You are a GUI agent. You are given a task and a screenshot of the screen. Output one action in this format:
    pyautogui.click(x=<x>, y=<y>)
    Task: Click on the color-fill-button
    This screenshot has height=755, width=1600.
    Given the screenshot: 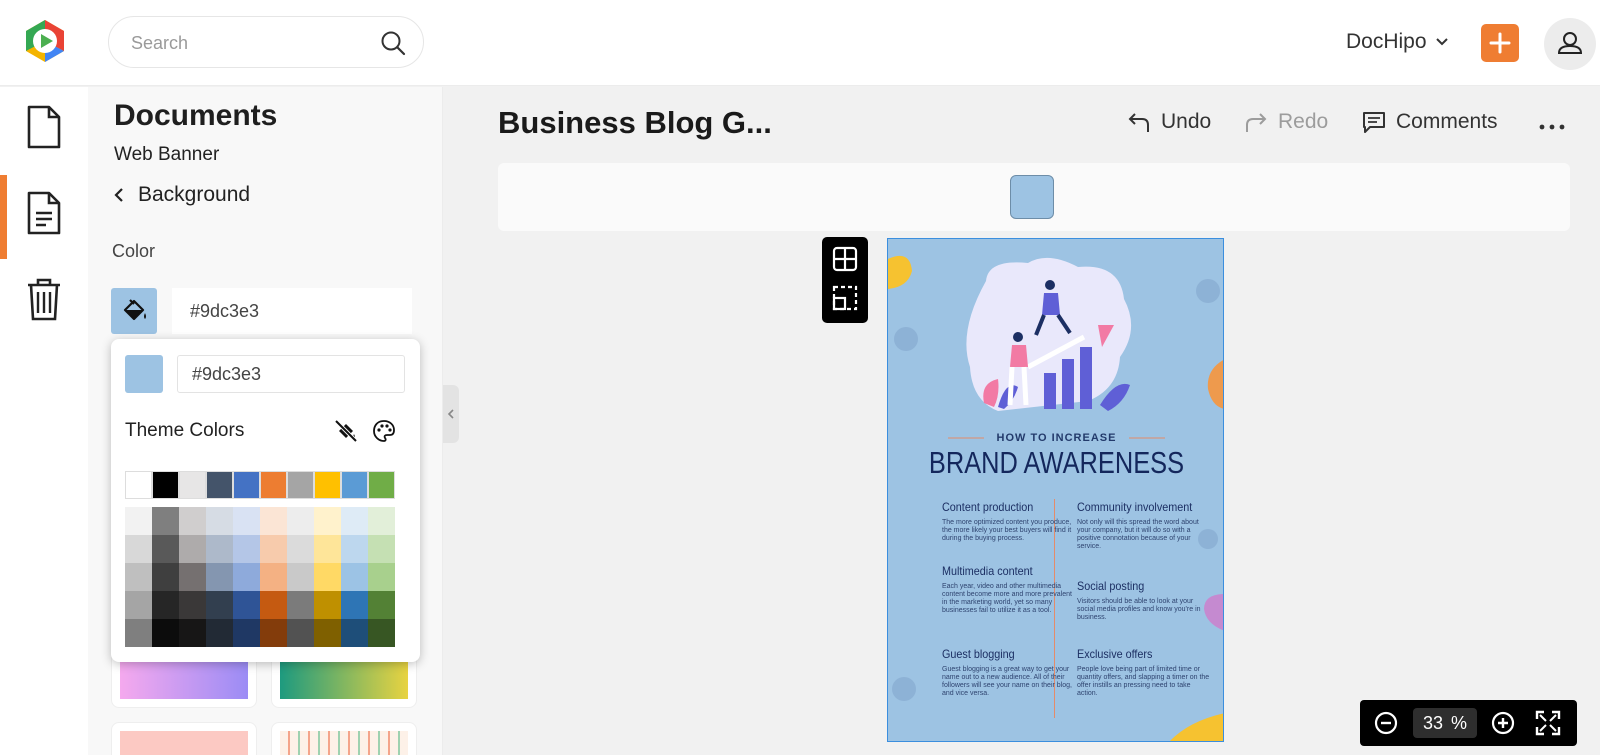 What is the action you would take?
    pyautogui.click(x=134, y=311)
    